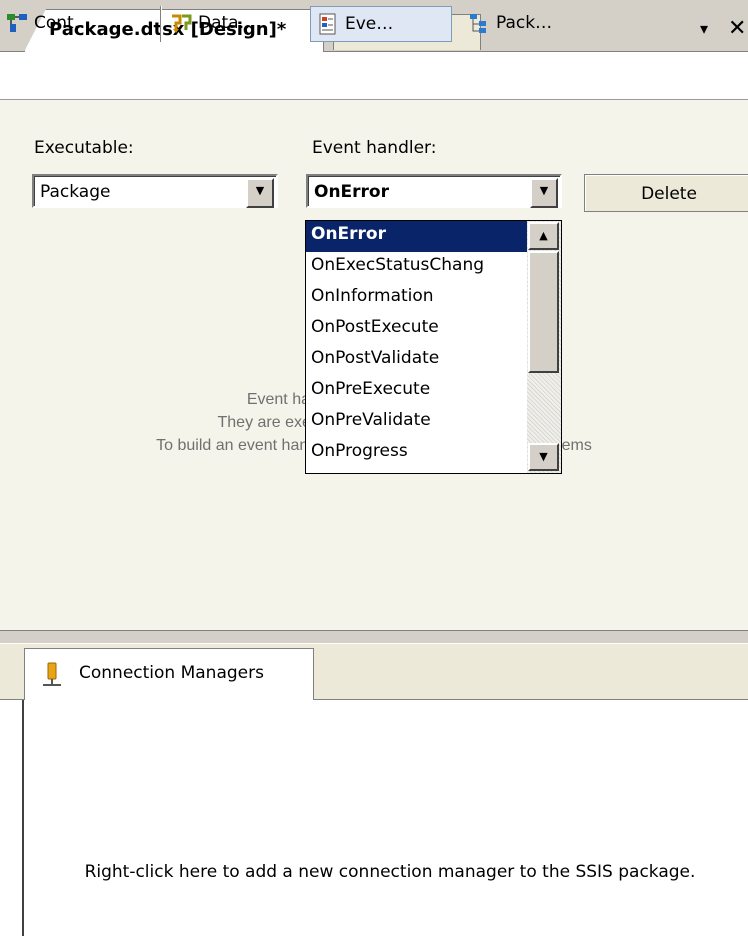 The height and width of the screenshot is (936, 748). I want to click on dropdown-item-onexecstatuschanged: OnExecStatusChang, so click(417, 267).